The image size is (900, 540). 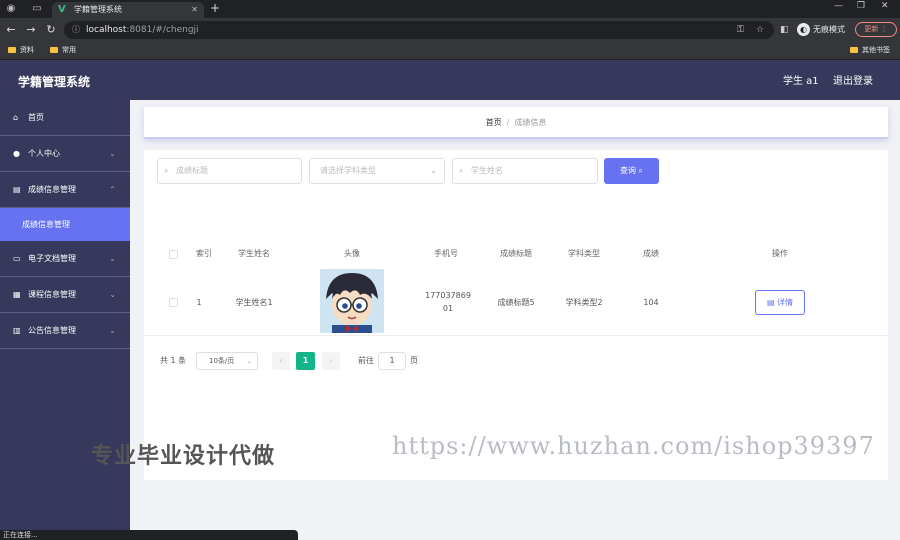 I want to click on restore-icon: ❐, so click(x=861, y=6).